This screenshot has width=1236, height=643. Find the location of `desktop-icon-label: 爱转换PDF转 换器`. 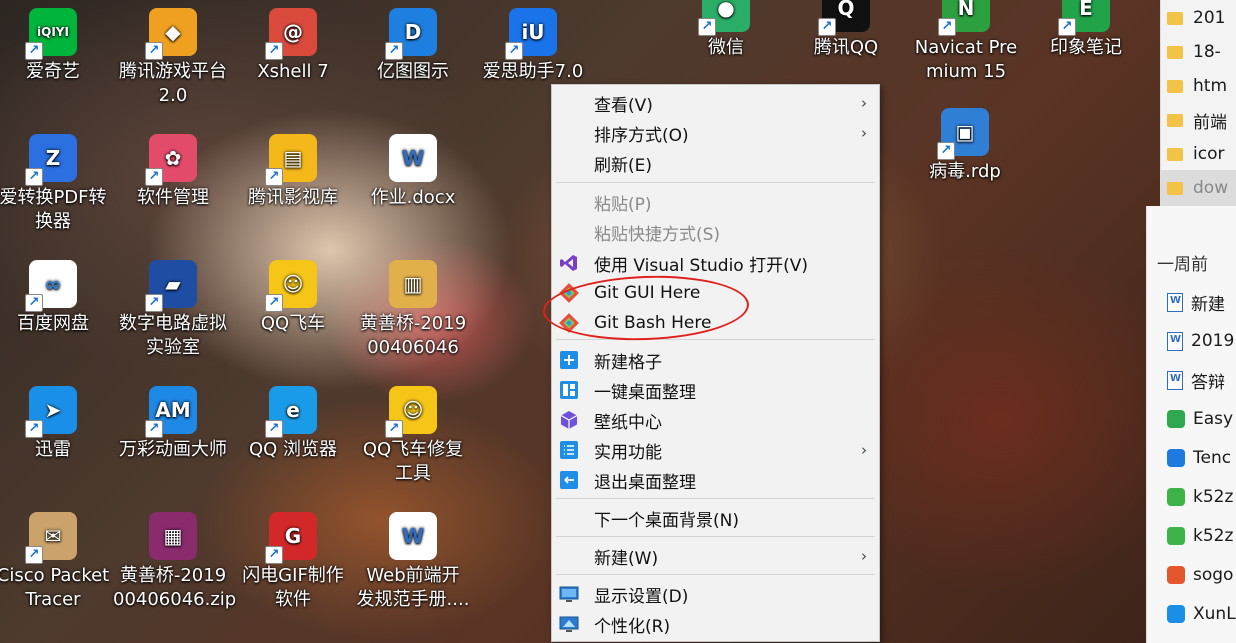

desktop-icon-label: 爱转换PDF转 换器 is located at coordinates (53, 209).